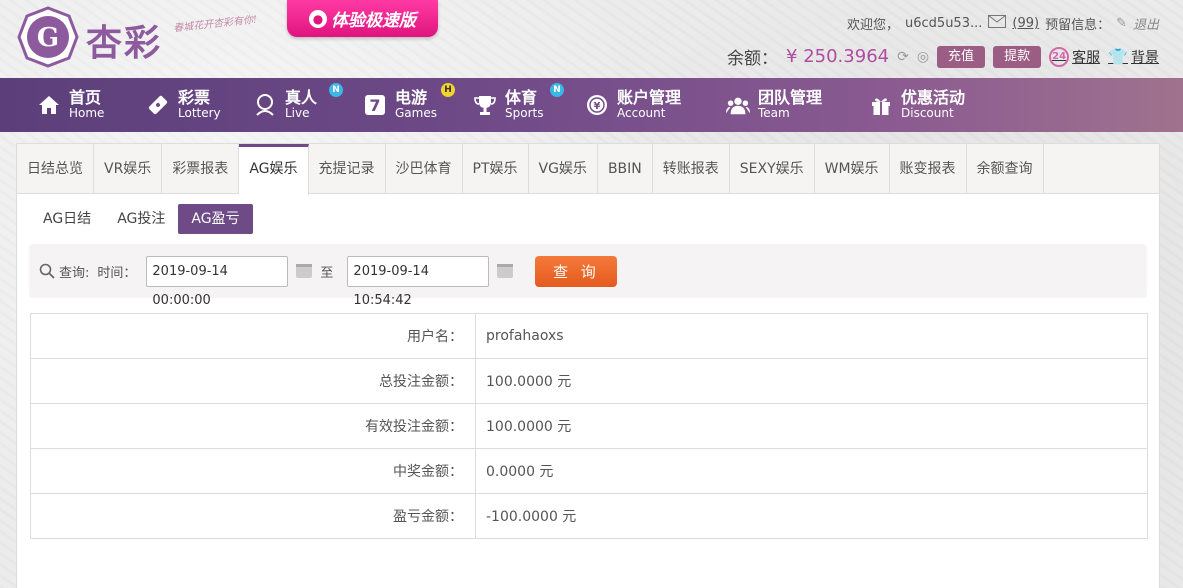 The height and width of the screenshot is (588, 1183). I want to click on logout-link: 退出, so click(1146, 23).